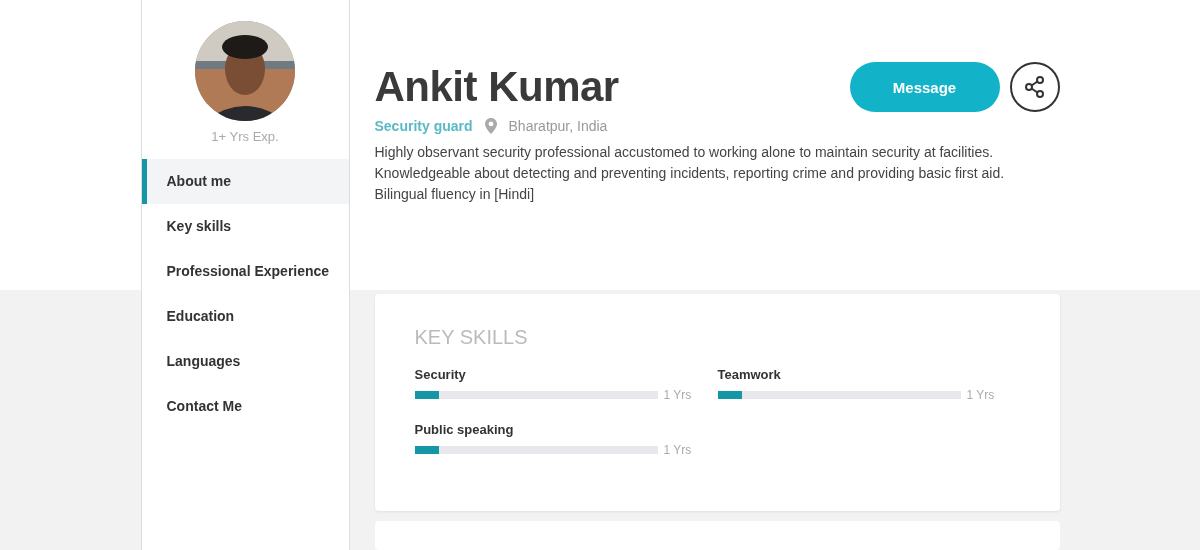 Image resolution: width=1200 pixels, height=550 pixels. I want to click on share-icon, so click(1034, 87).